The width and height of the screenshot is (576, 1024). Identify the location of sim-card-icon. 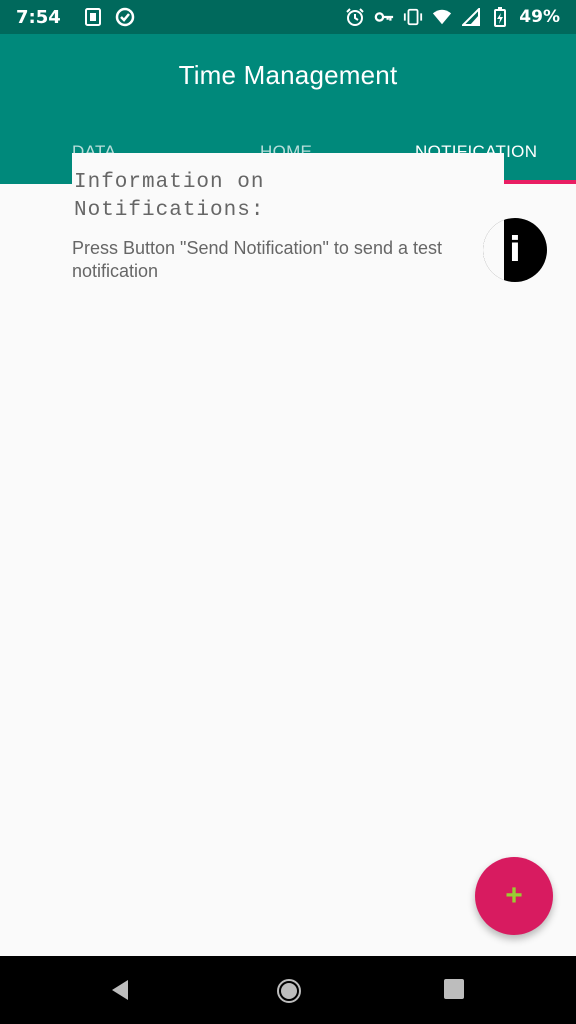
(93, 17).